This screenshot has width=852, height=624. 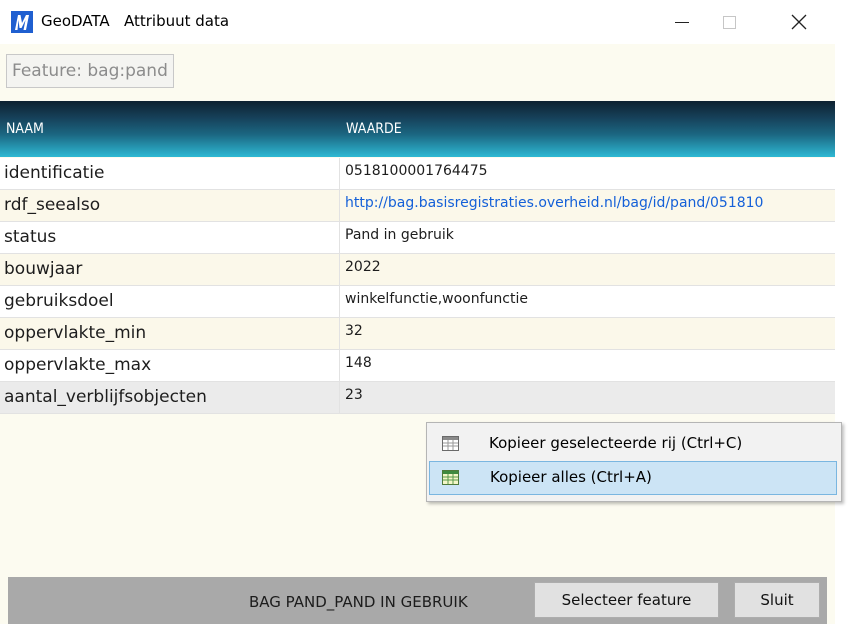 I want to click on maximize-icon, so click(x=729, y=22).